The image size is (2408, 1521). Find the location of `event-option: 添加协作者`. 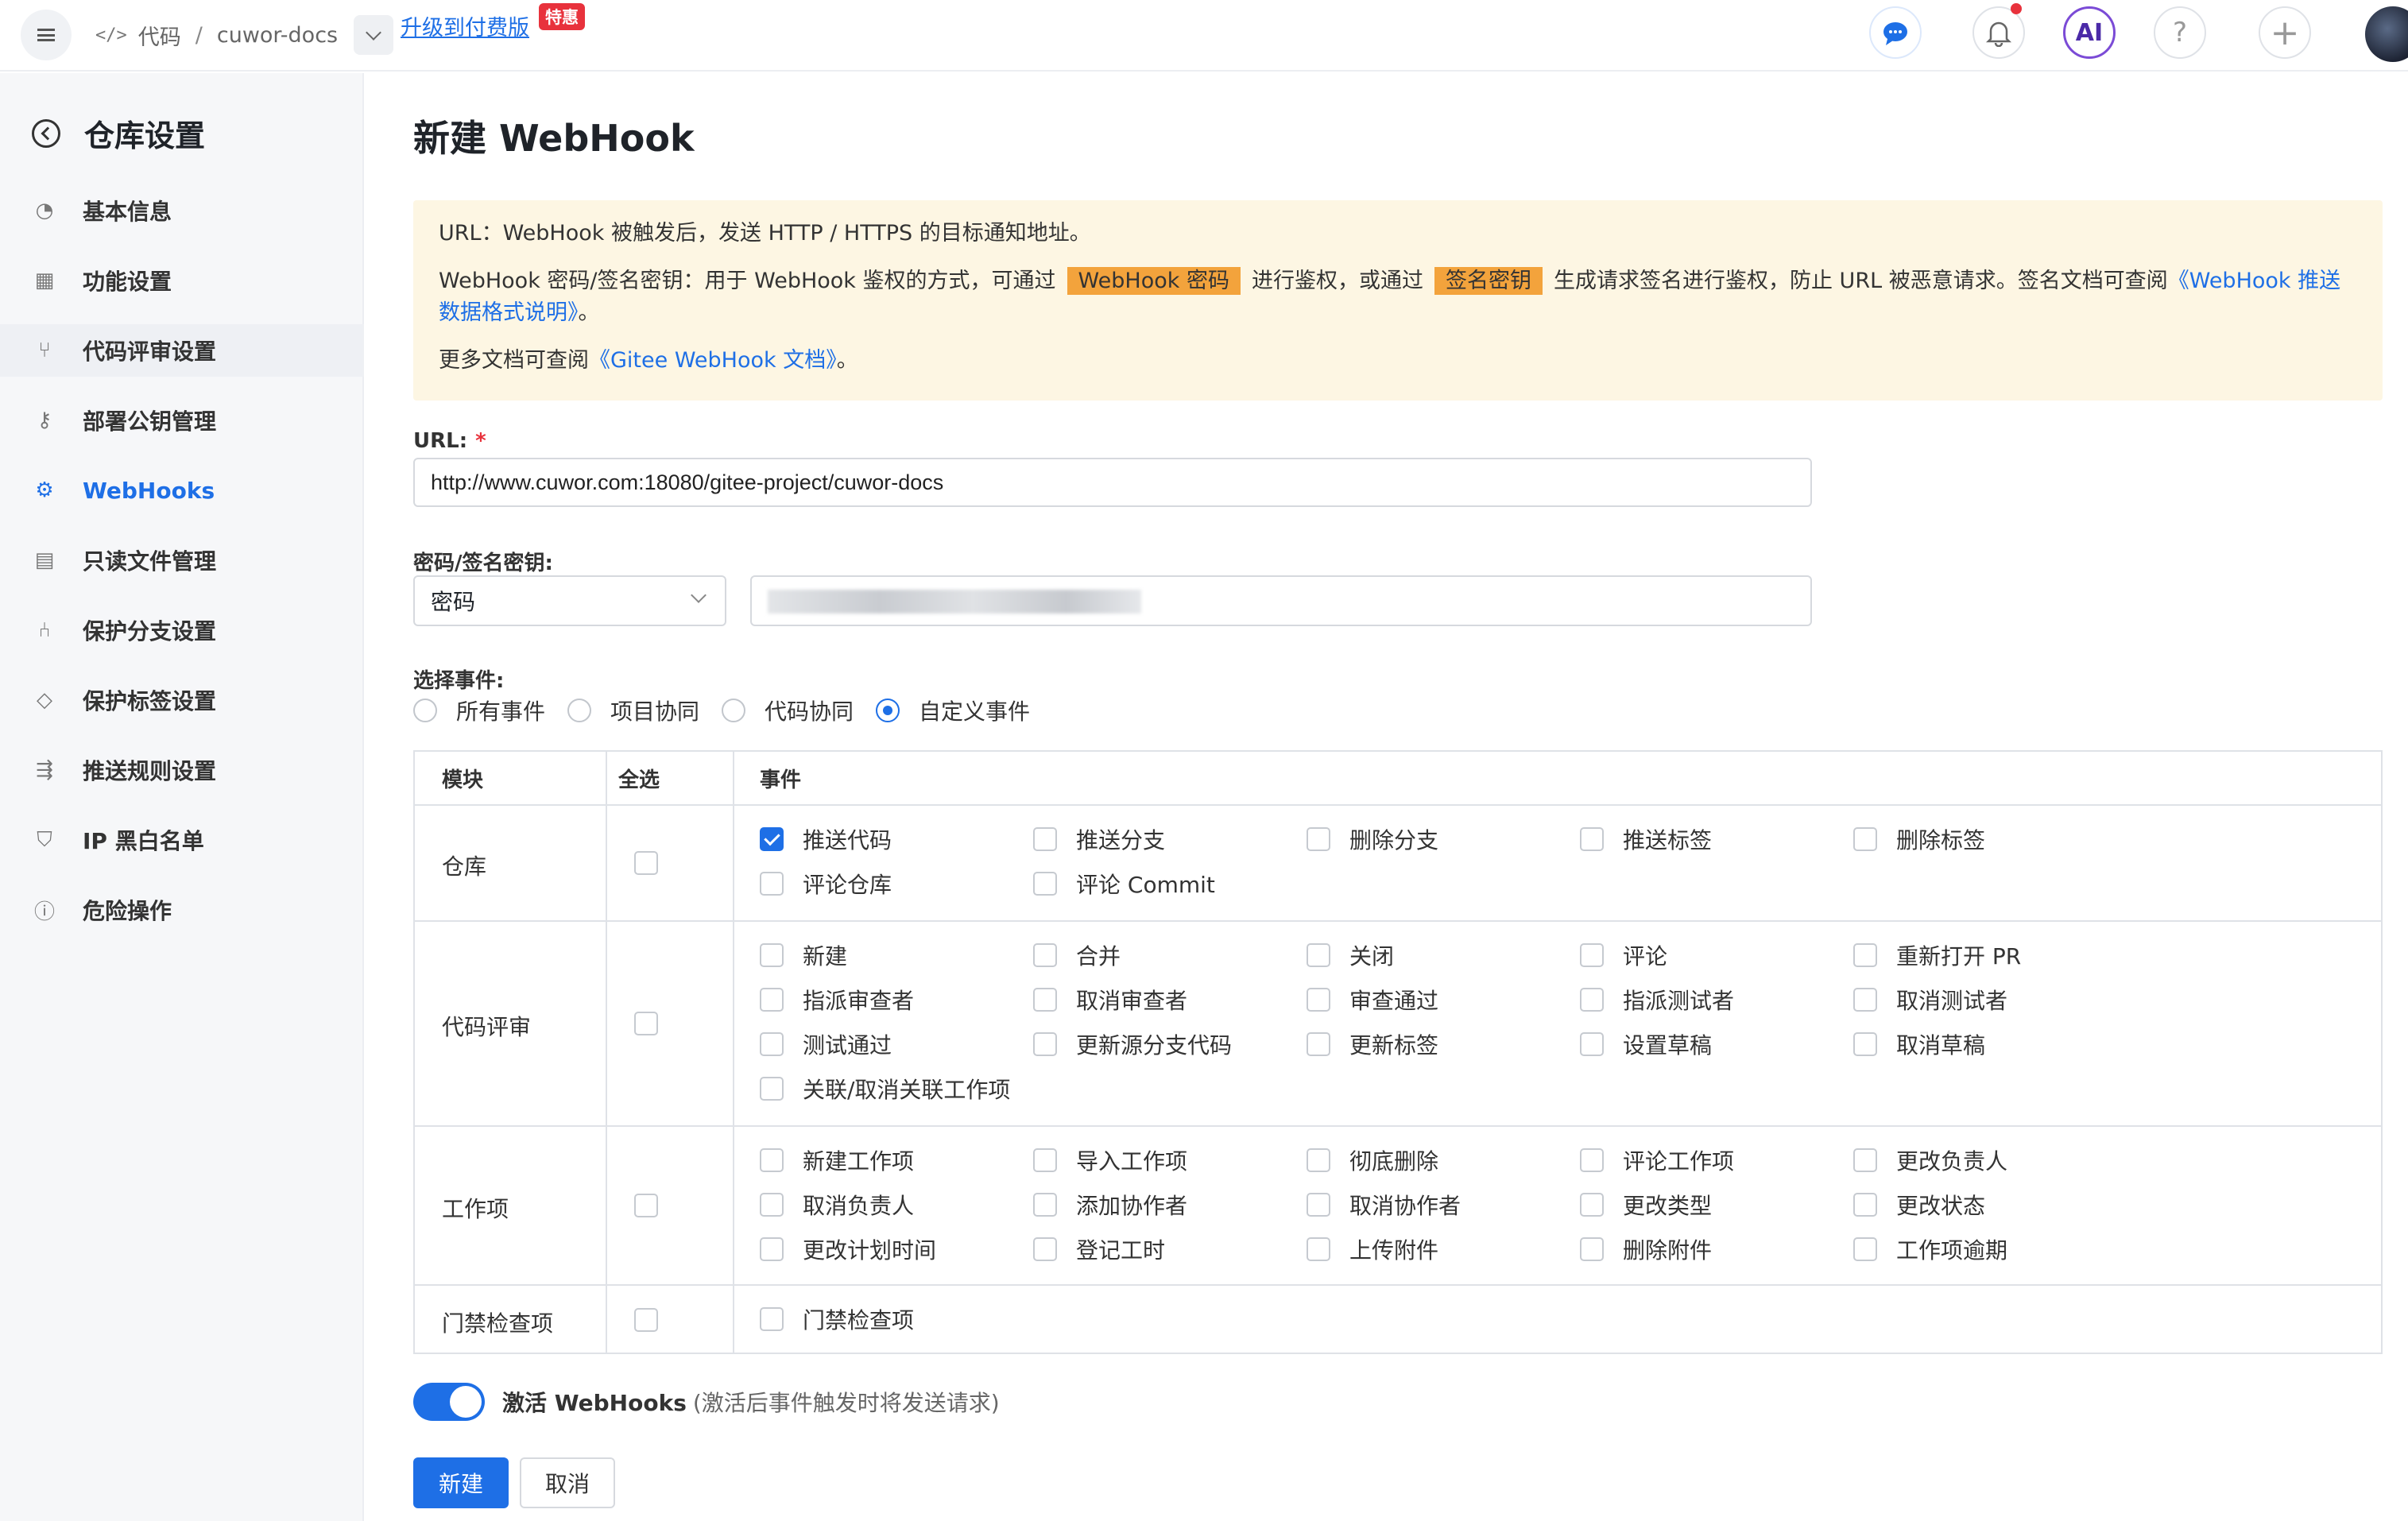

event-option: 添加协作者 is located at coordinates (1110, 1205).